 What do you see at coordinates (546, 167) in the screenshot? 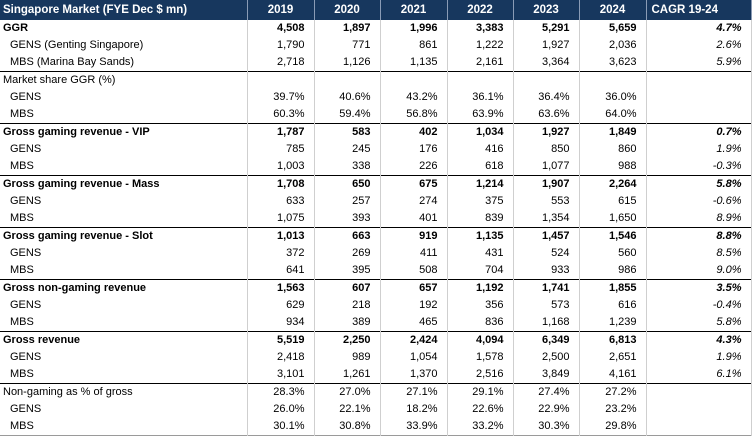
I see `value-cell: 1,077` at bounding box center [546, 167].